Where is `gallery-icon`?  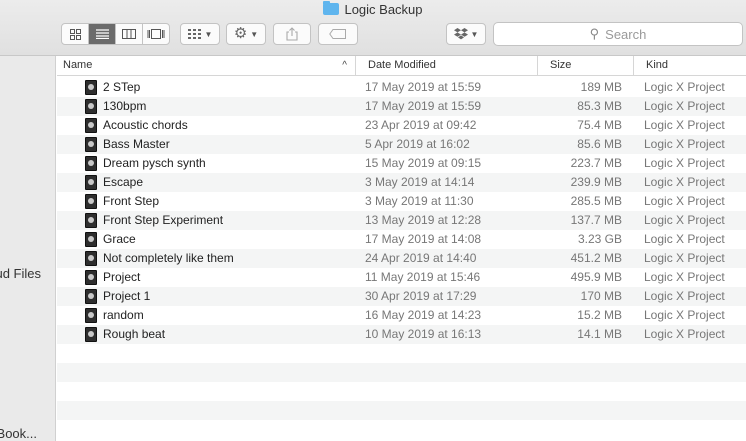 gallery-icon is located at coordinates (156, 34).